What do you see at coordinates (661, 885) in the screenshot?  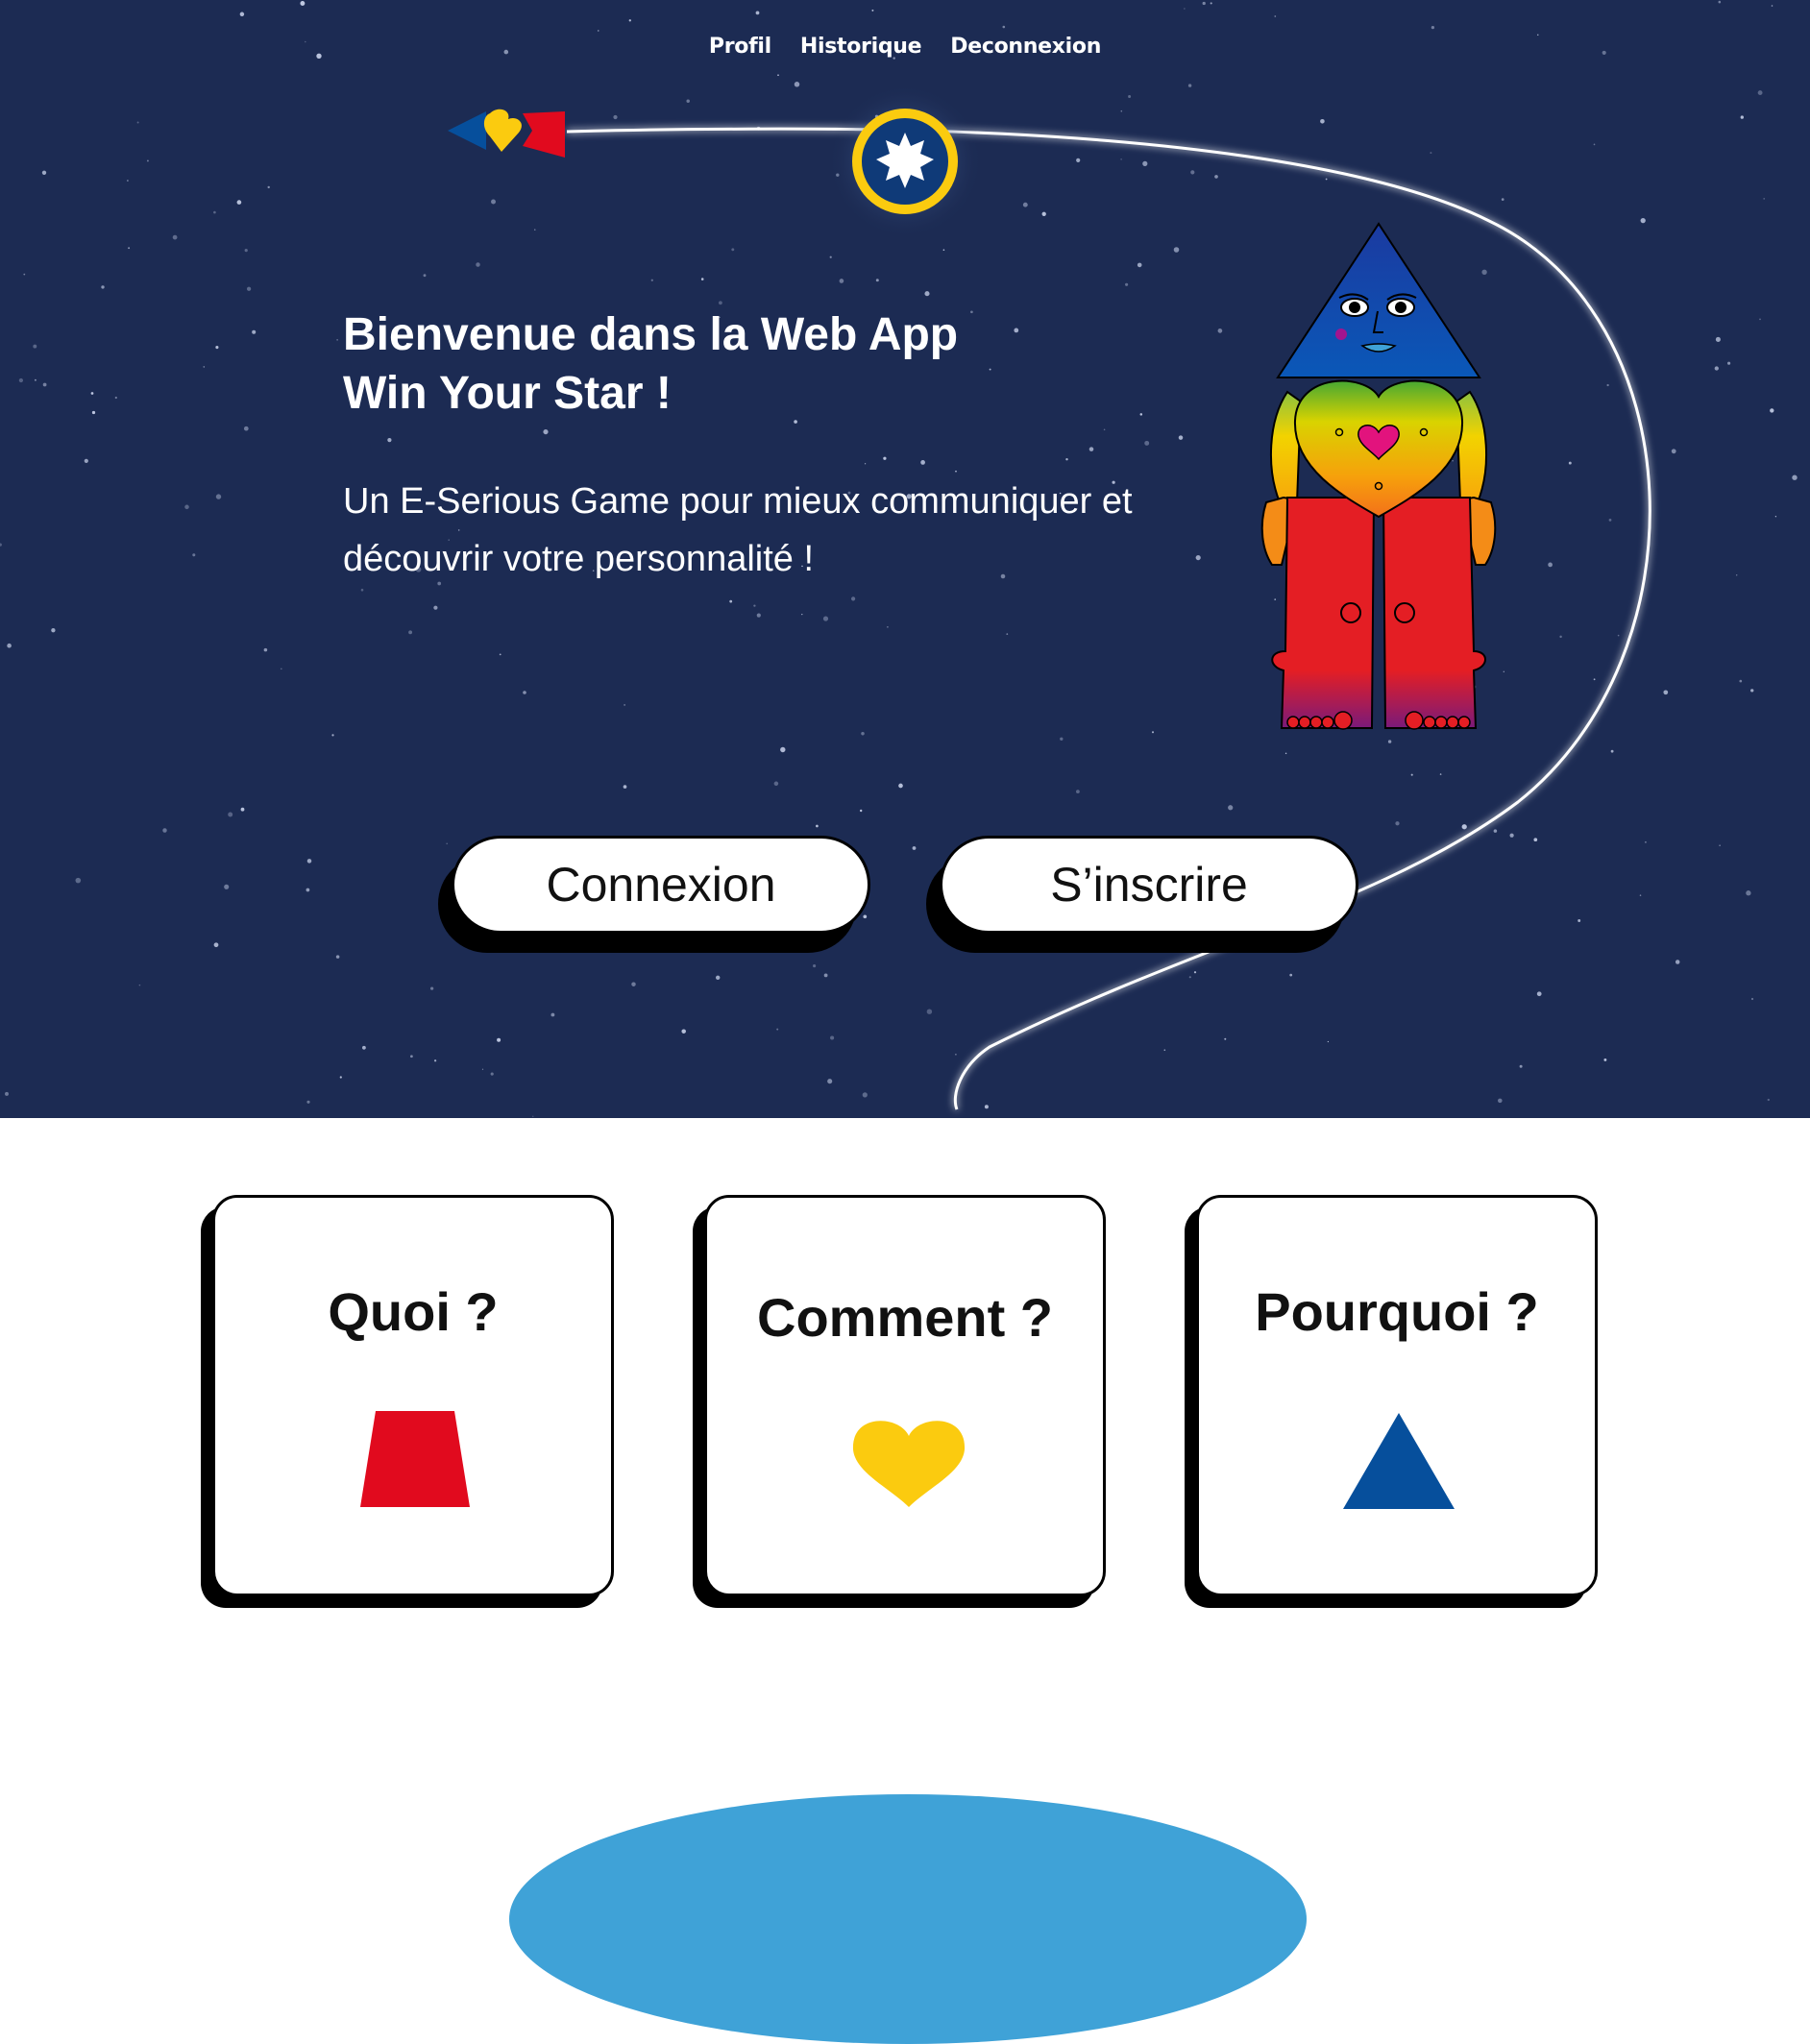 I see `login-button: Connexion` at bounding box center [661, 885].